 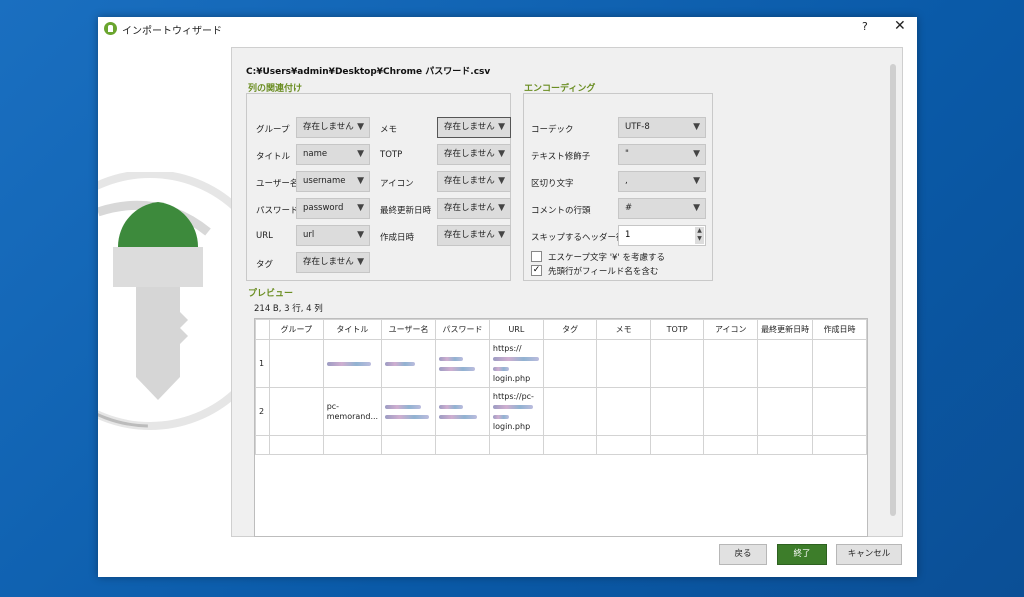 I want to click on url-combo: url ▼, so click(x=333, y=235).